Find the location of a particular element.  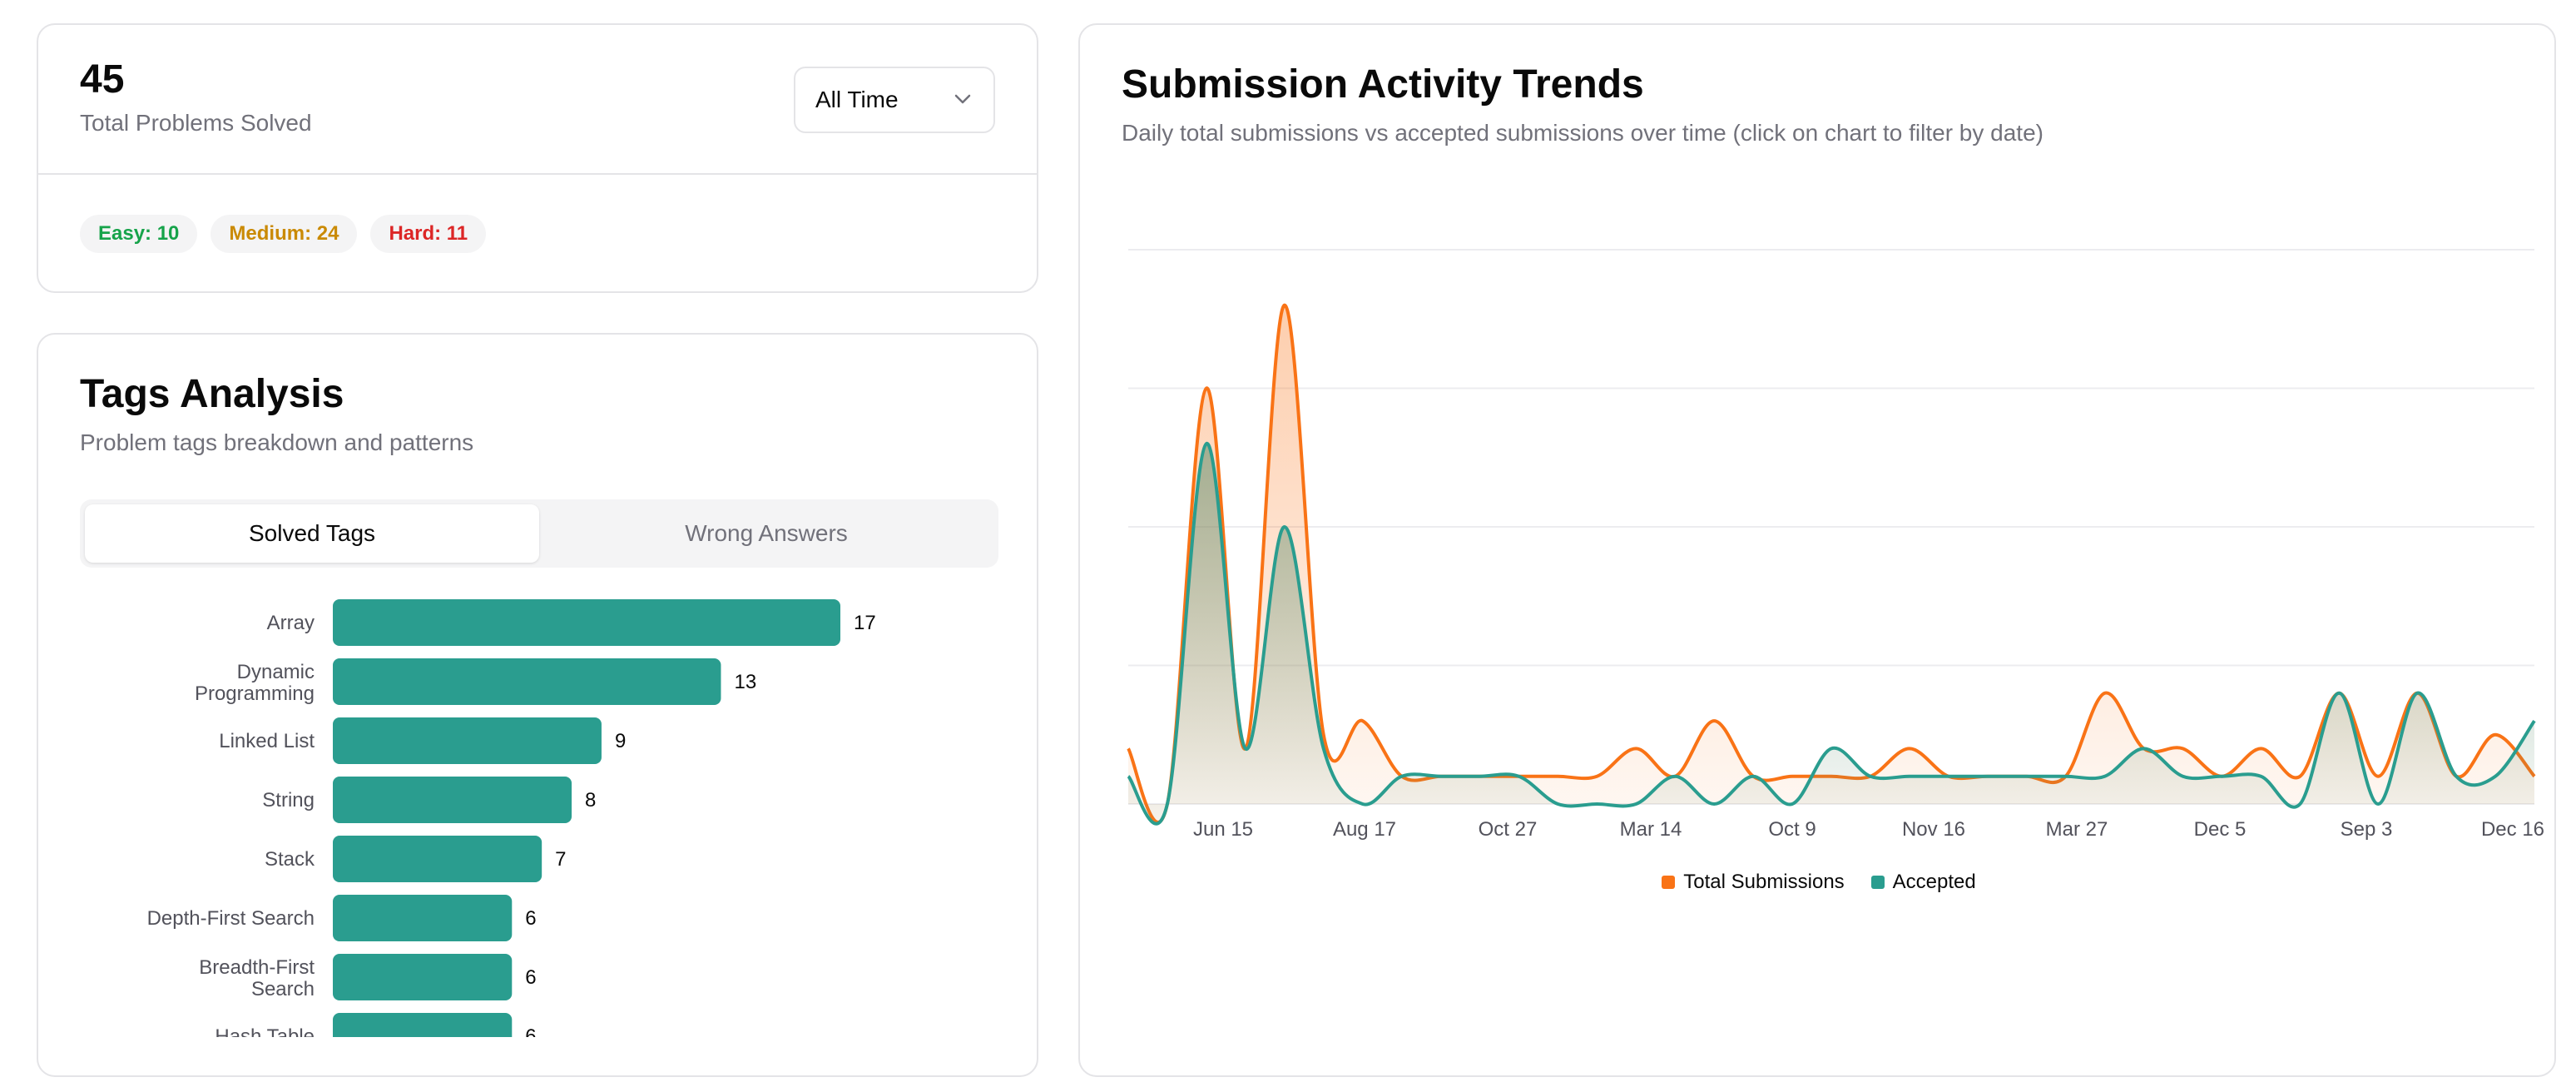

tag-value-label: 7 is located at coordinates (560, 859).